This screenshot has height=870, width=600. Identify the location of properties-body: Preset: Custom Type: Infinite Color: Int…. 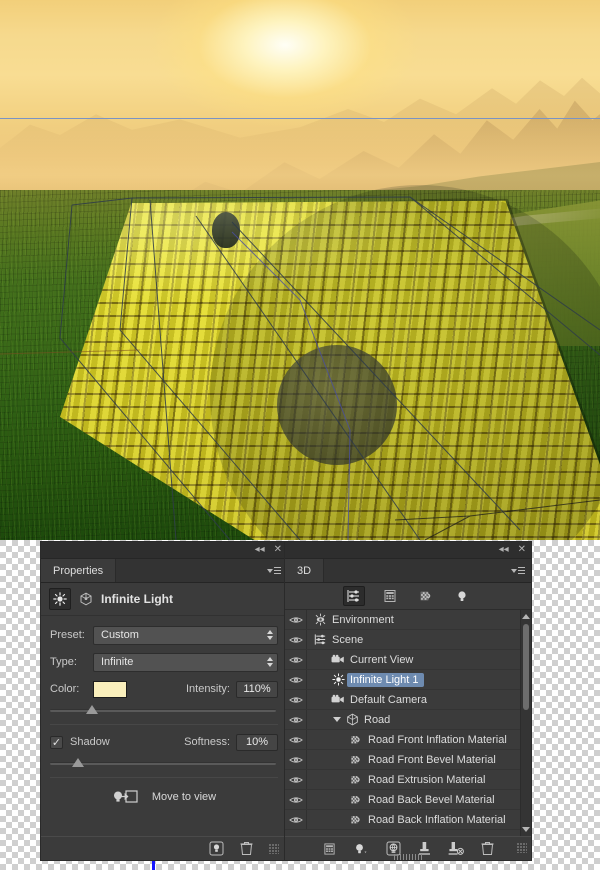
(164, 713).